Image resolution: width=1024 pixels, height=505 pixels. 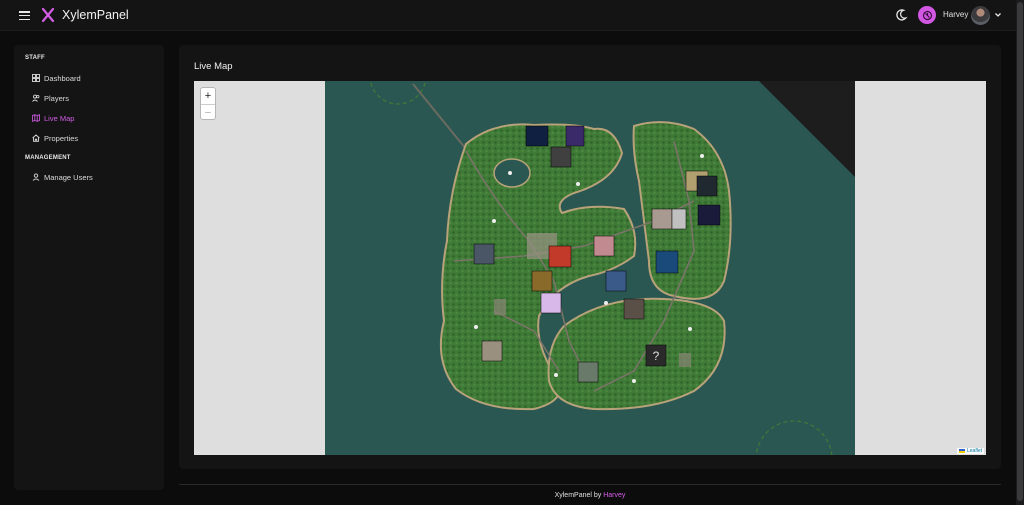 What do you see at coordinates (36, 98) in the screenshot?
I see `users-icon` at bounding box center [36, 98].